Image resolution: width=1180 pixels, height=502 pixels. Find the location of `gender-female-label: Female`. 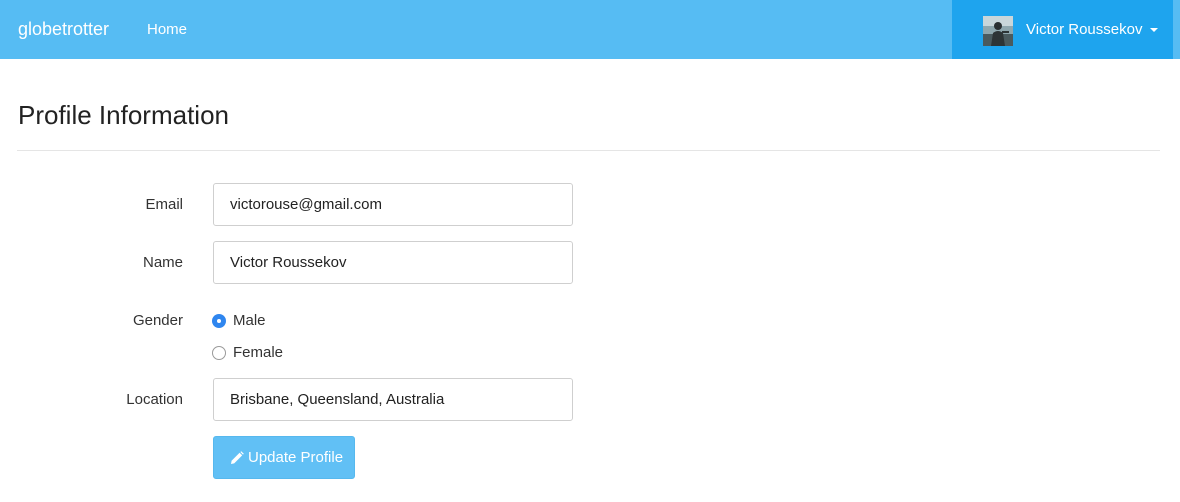

gender-female-label: Female is located at coordinates (258, 352).